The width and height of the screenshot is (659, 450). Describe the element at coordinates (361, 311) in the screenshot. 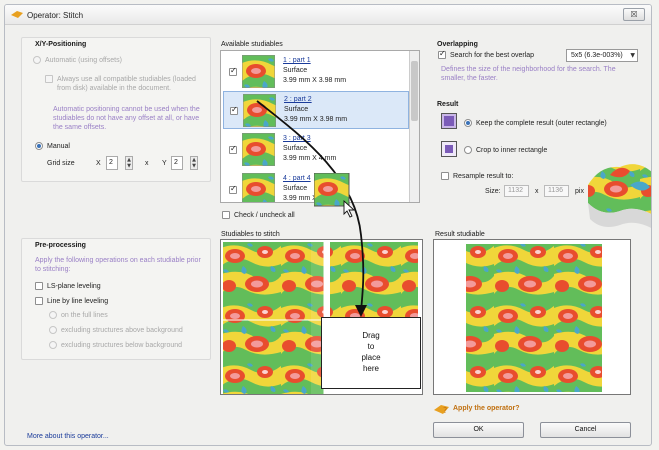

I see `arrow-head-icon` at that location.